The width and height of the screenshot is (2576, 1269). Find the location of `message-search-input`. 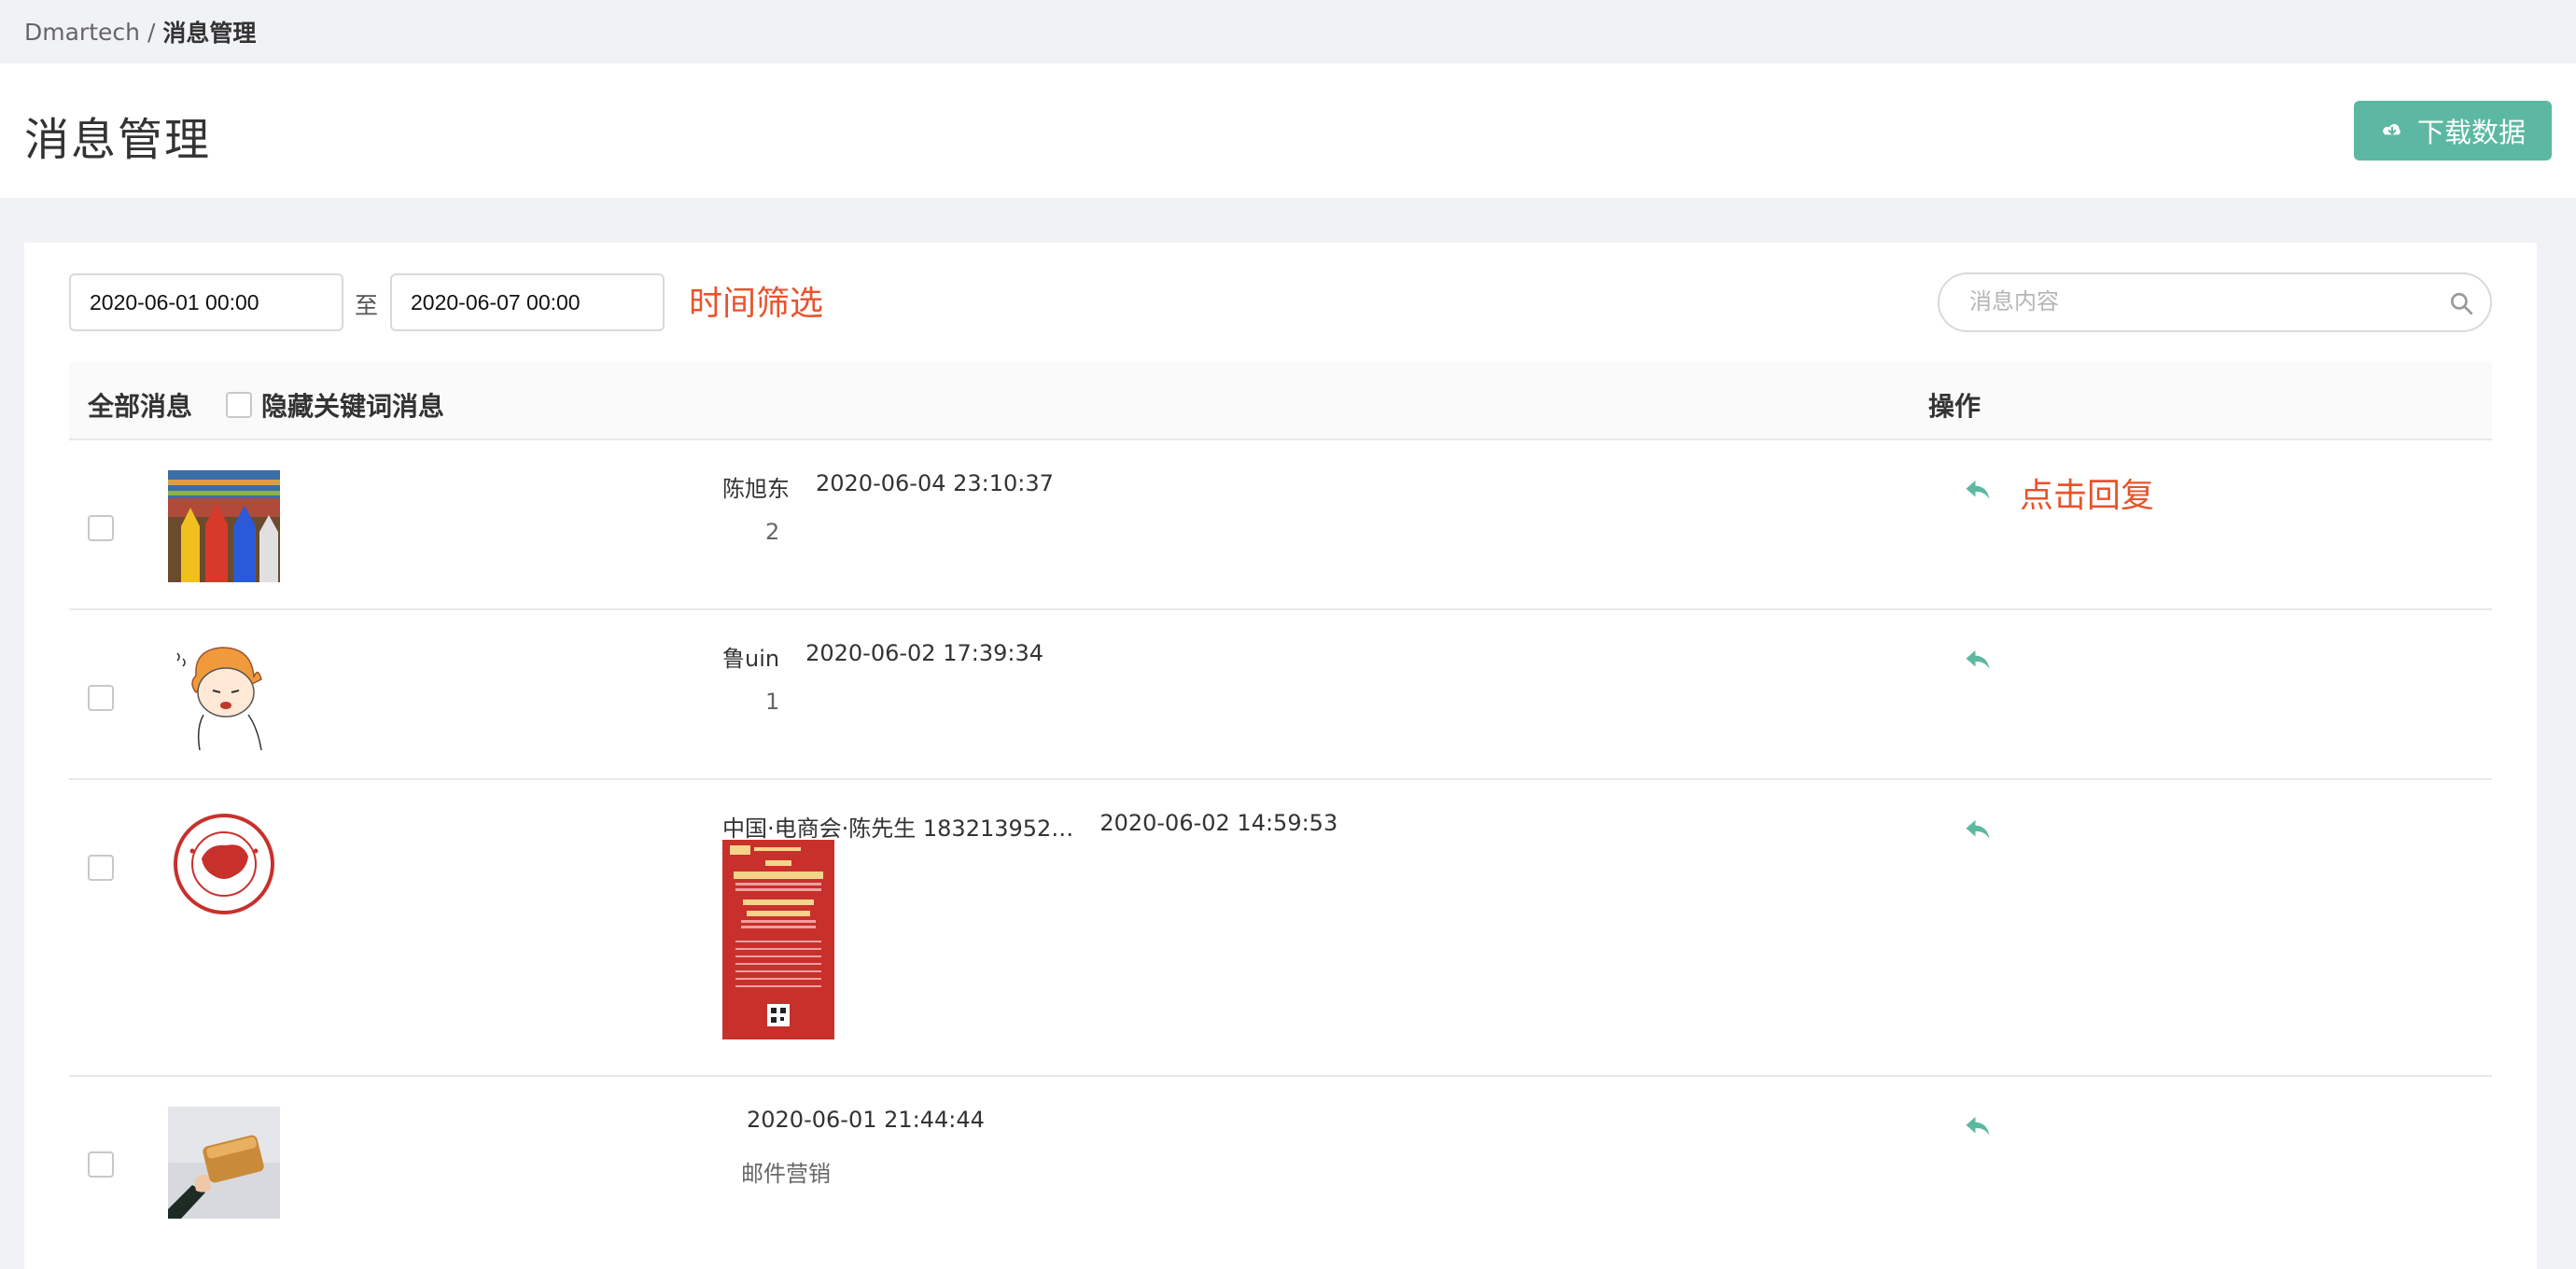

message-search-input is located at coordinates (2202, 302).